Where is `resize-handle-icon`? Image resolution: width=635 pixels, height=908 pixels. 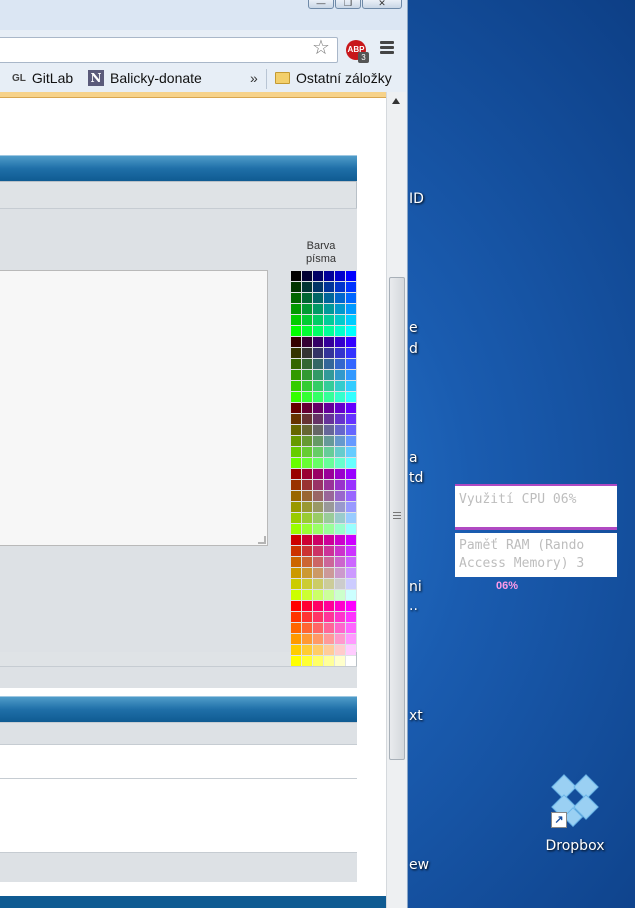 resize-handle-icon is located at coordinates (262, 540).